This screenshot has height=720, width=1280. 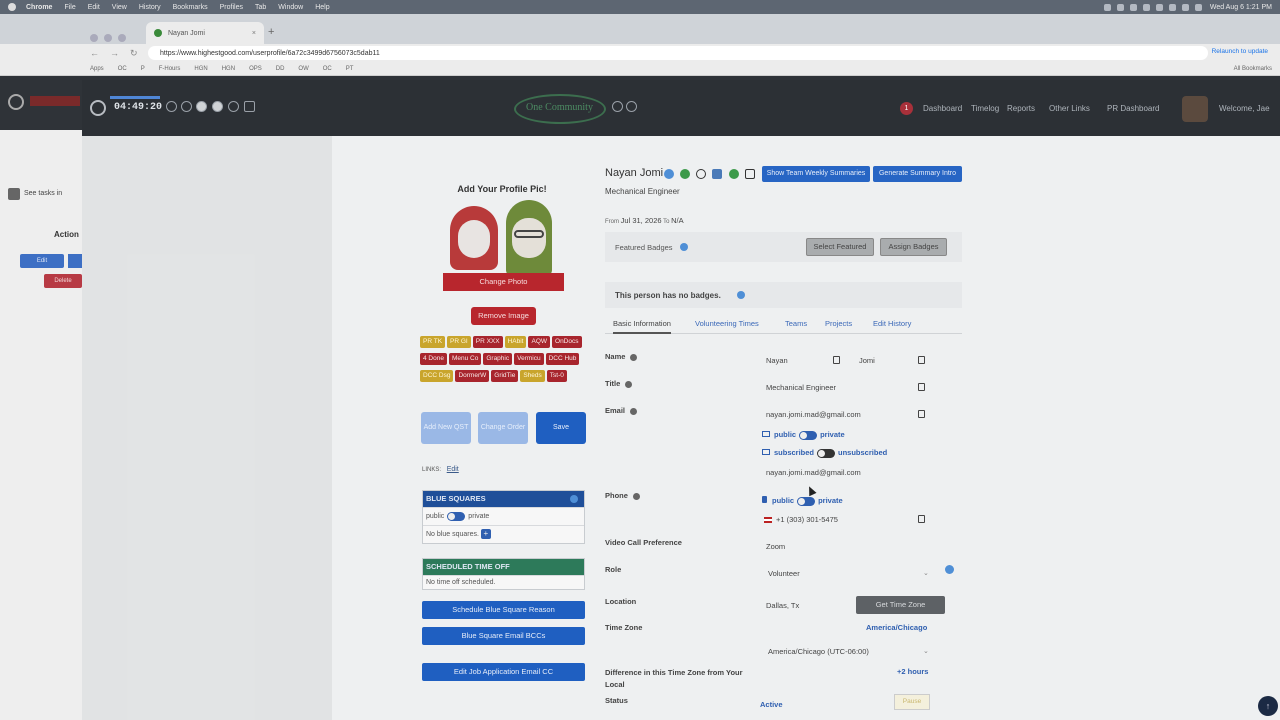 What do you see at coordinates (562, 359) in the screenshot?
I see `project-chip: DCC Hub` at bounding box center [562, 359].